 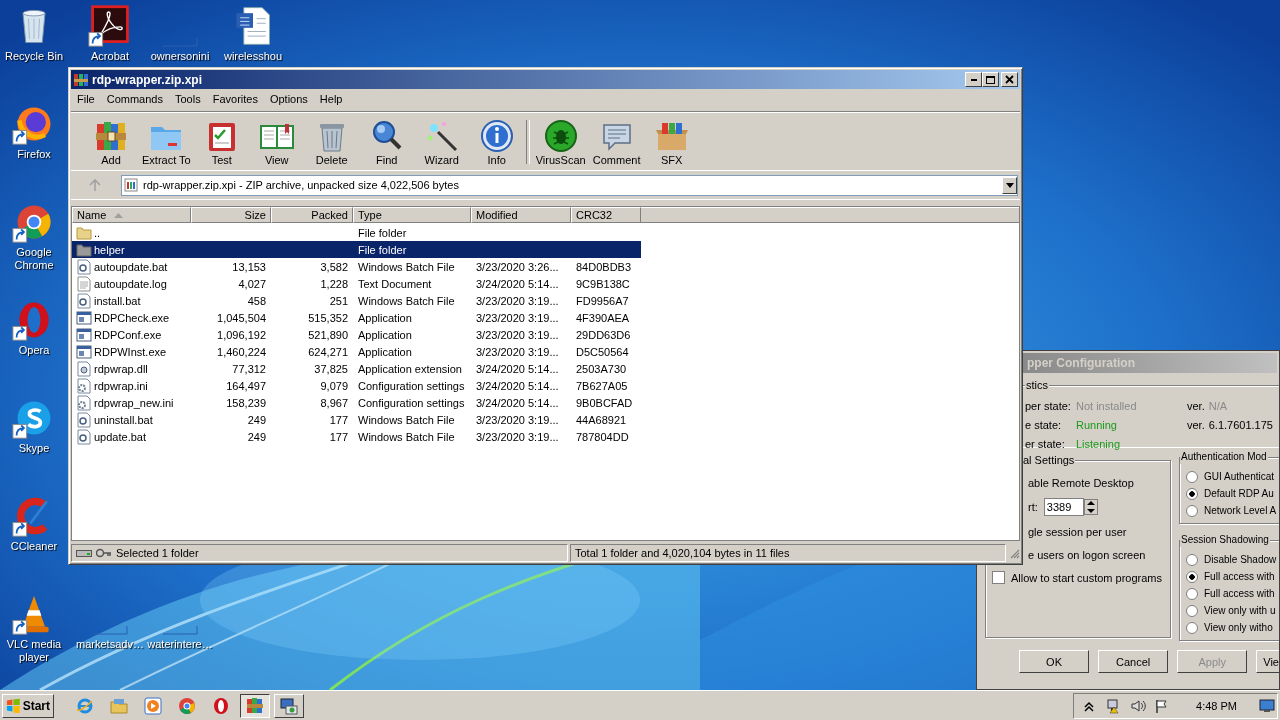 What do you see at coordinates (235, 99) in the screenshot?
I see `menu-item: Favorites` at bounding box center [235, 99].